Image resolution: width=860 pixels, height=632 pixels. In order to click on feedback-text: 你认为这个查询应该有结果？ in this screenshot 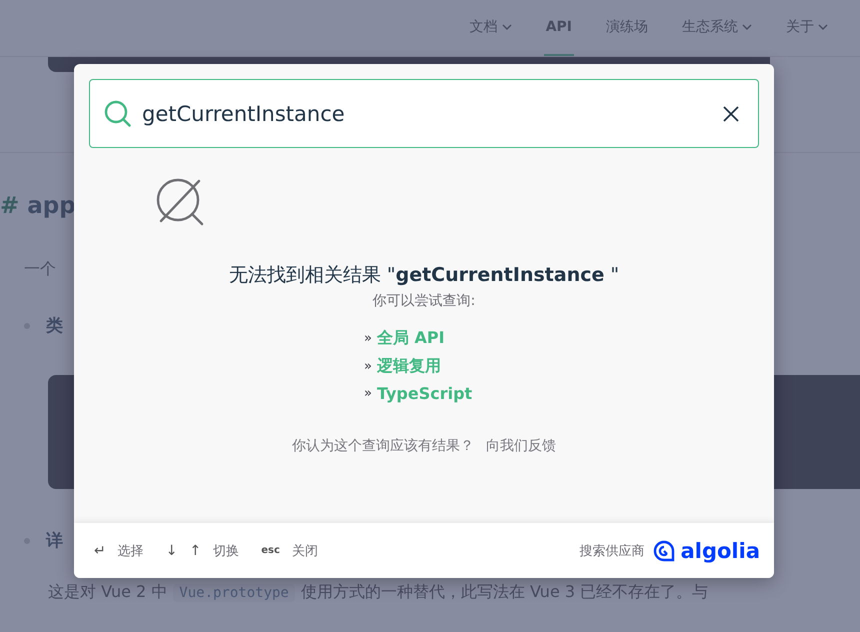, I will do `click(383, 446)`.